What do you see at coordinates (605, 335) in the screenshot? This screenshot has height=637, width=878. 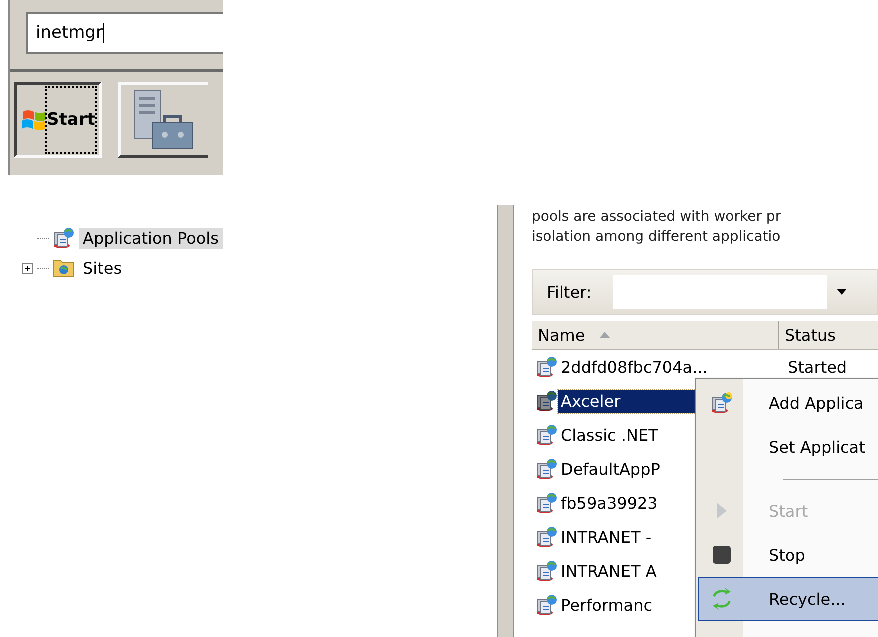 I see `sort-ascending-icon` at bounding box center [605, 335].